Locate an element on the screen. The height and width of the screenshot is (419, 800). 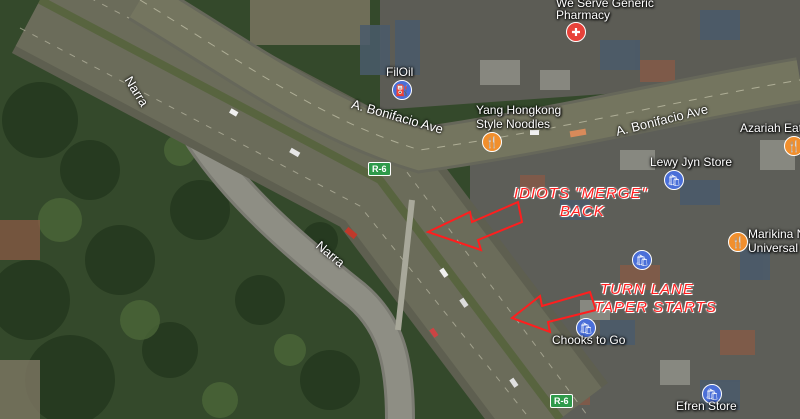
route-shield-r6-upper: R-6 is located at coordinates (379, 169).